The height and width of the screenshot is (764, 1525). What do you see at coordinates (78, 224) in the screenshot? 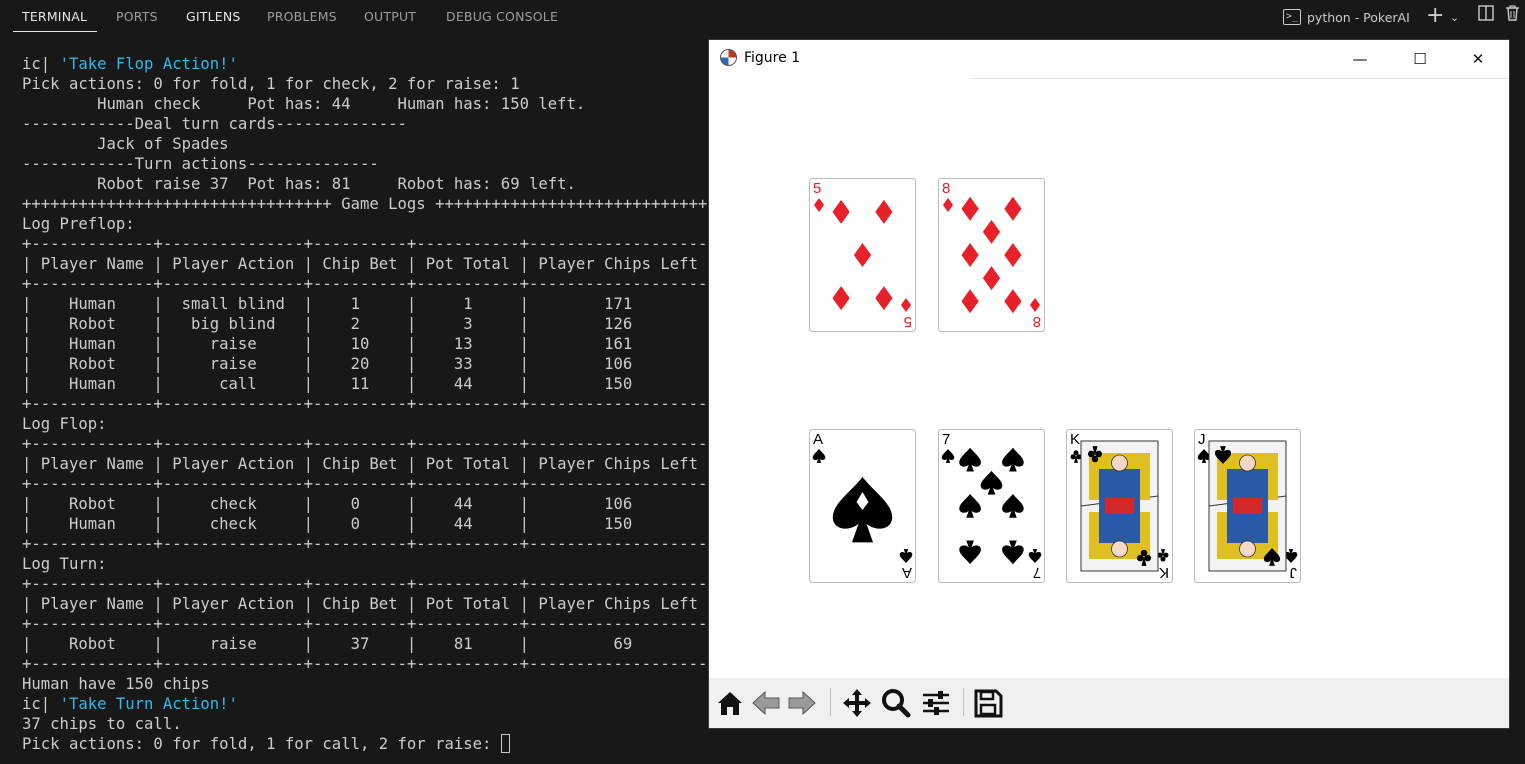
I see `terminal-text: Log Preflop:` at bounding box center [78, 224].